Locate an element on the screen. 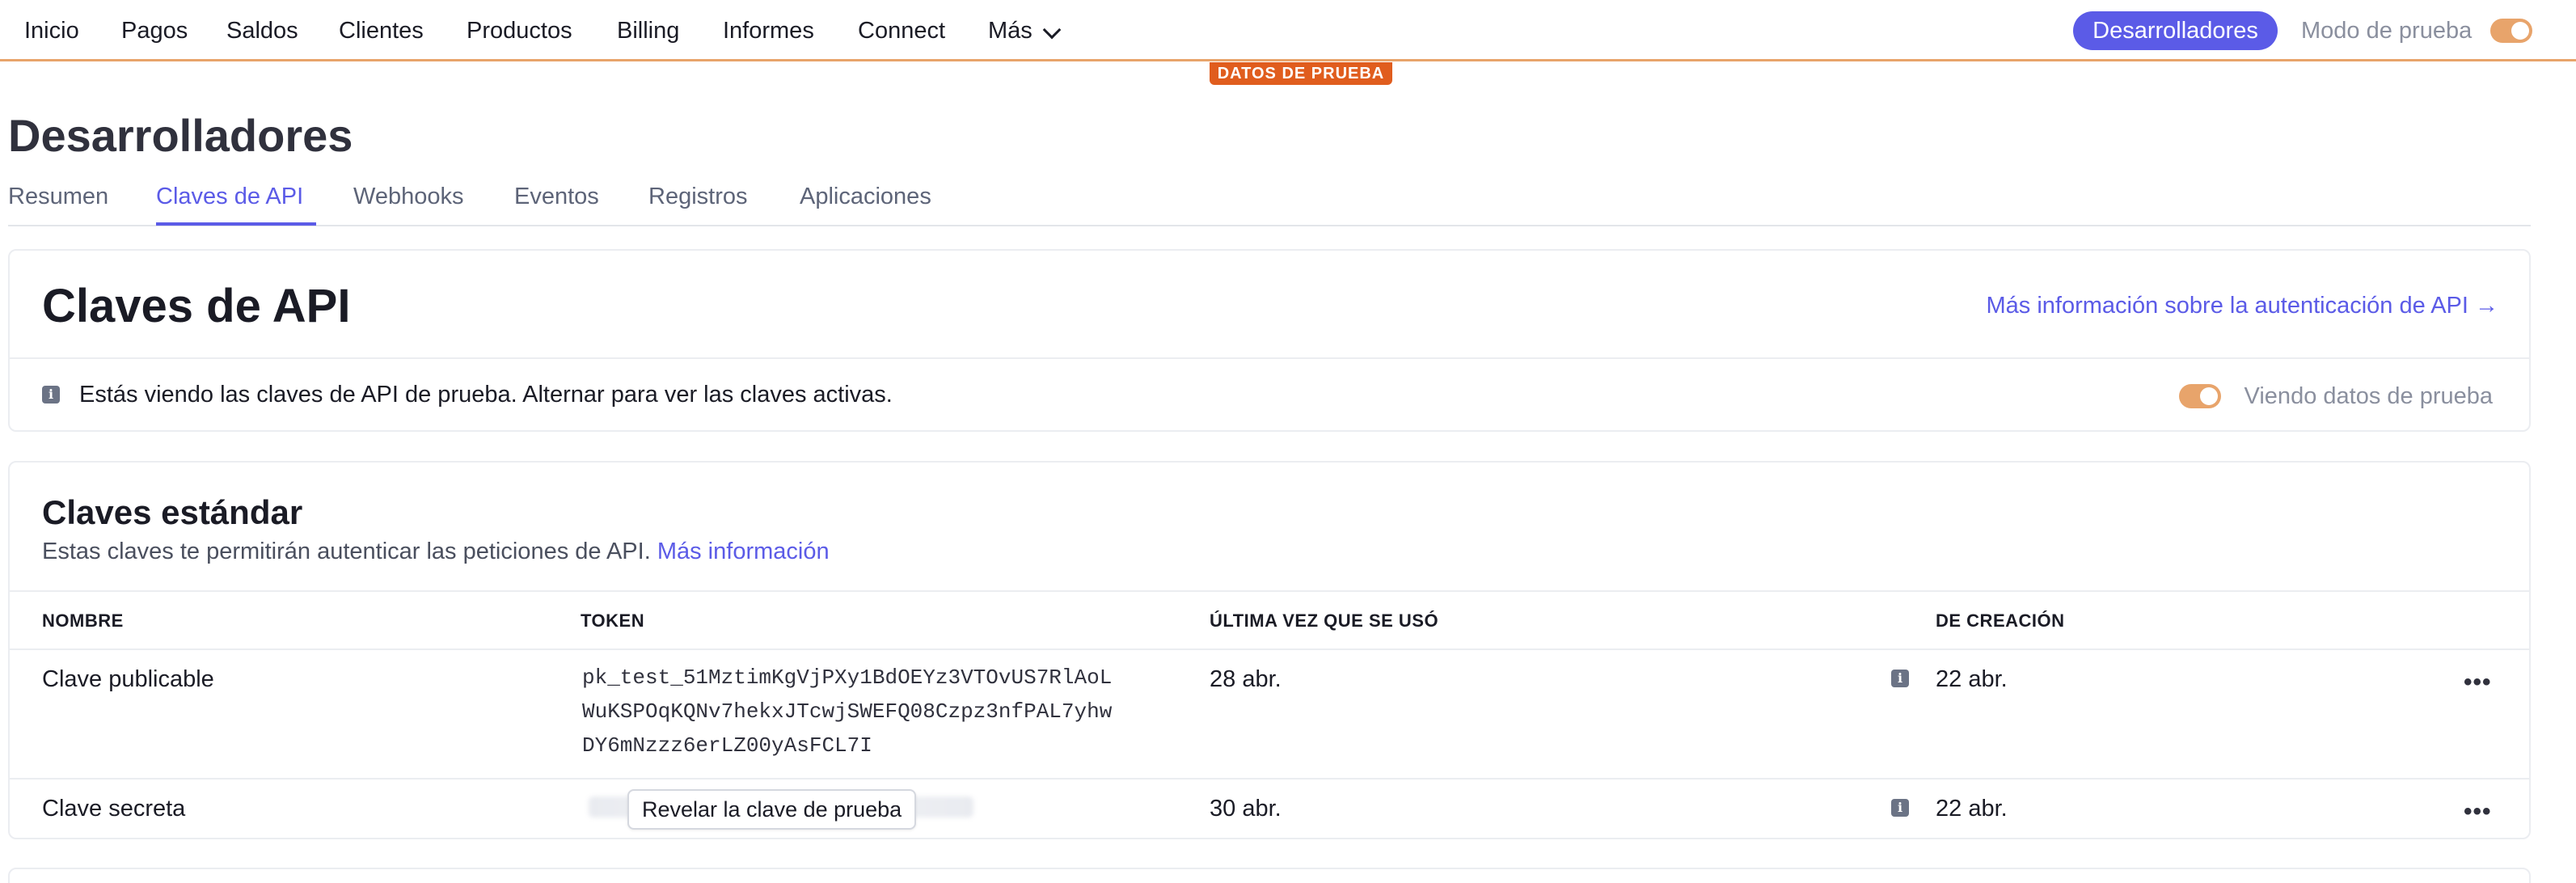  nav-item-saldos: Saldos is located at coordinates (262, 30).